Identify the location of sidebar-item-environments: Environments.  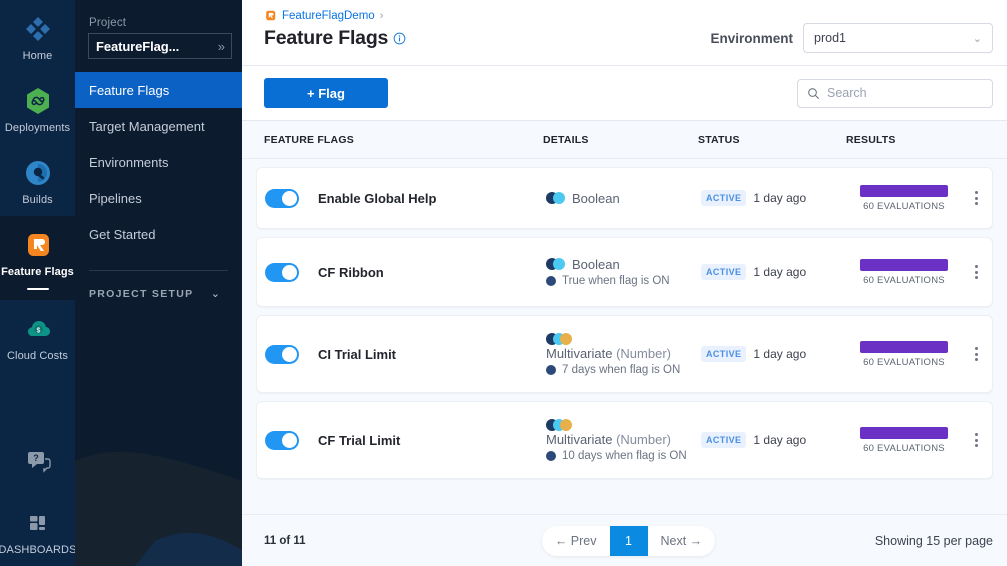
(158, 162).